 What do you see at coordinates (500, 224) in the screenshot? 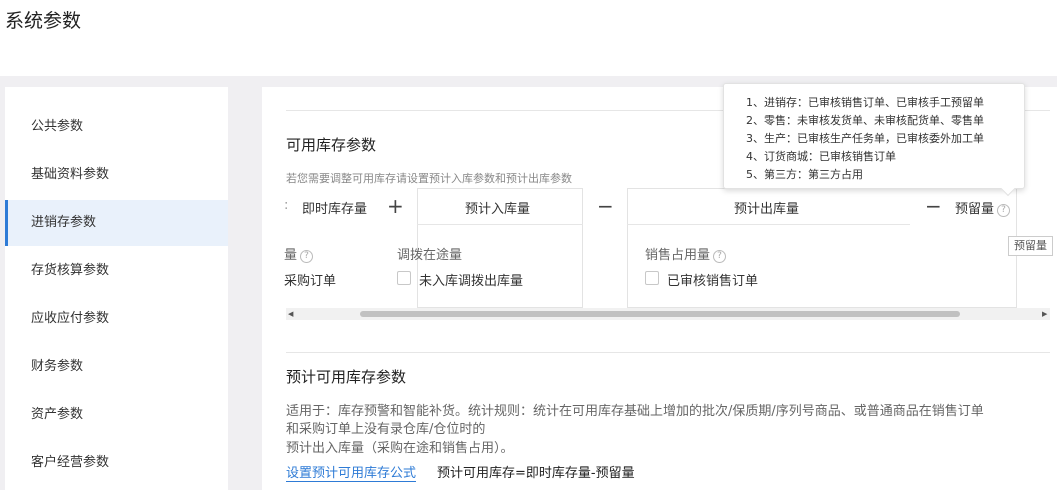
I see `incoming-panel-divider` at bounding box center [500, 224].